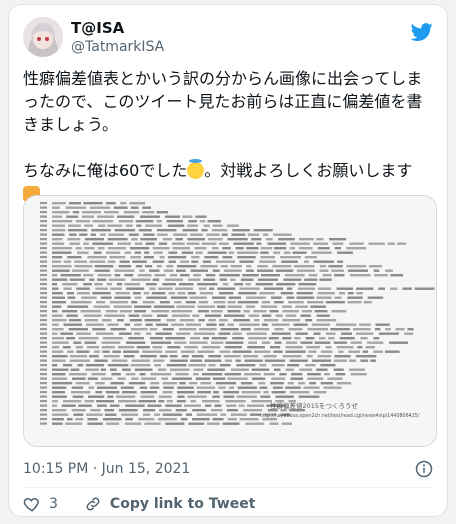  I want to click on divider, so click(228, 487).